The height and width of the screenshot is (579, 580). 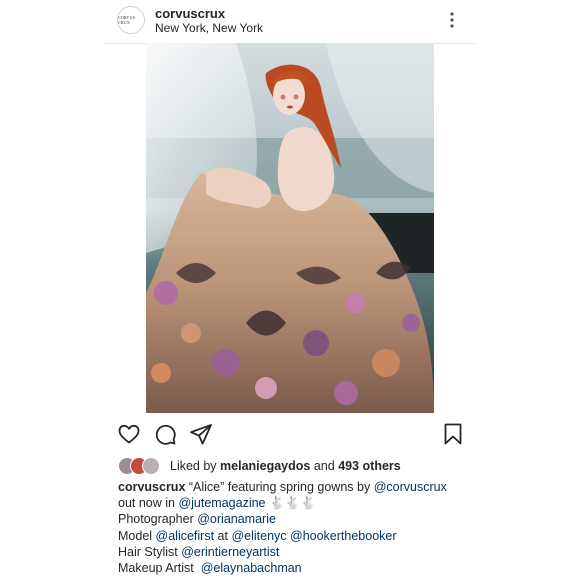 What do you see at coordinates (265, 466) in the screenshot?
I see `liker-username: melaniegaydos` at bounding box center [265, 466].